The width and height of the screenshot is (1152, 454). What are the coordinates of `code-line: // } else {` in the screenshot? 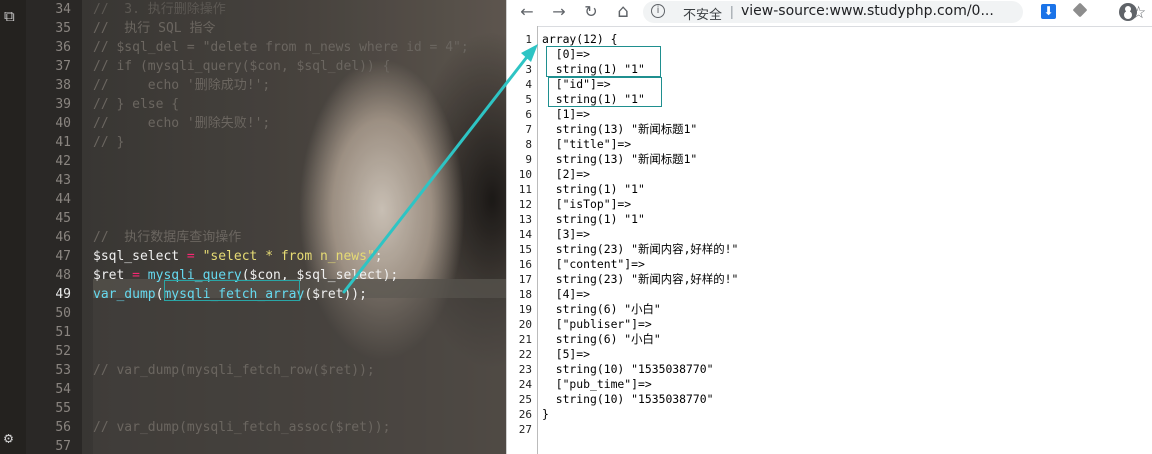 It's located at (136, 104).